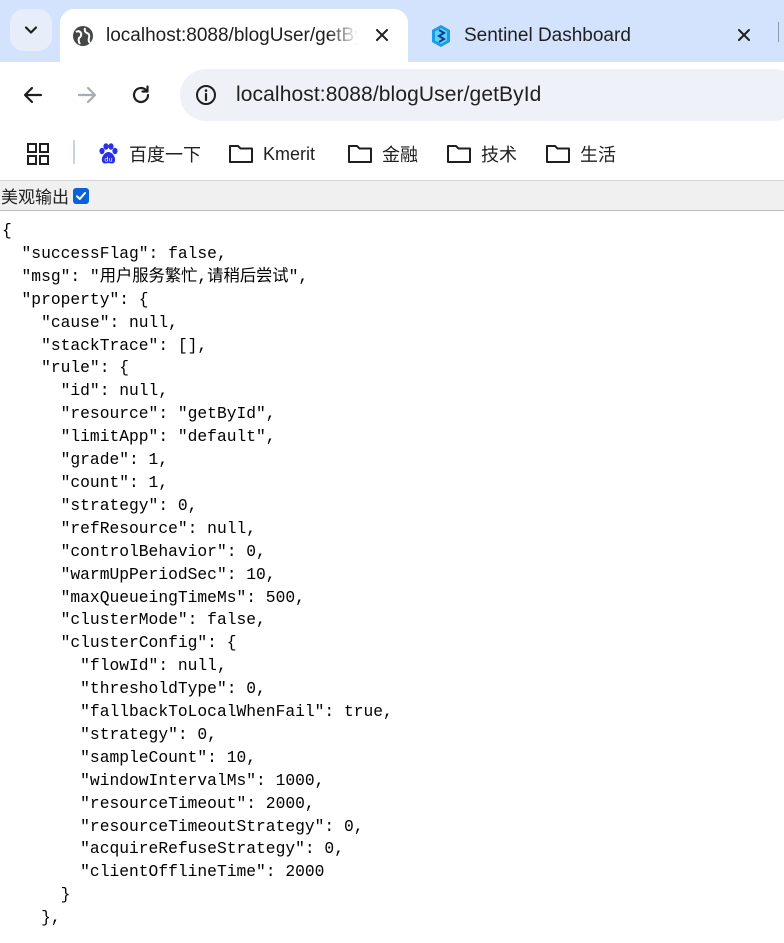 The width and height of the screenshot is (784, 943). I want to click on bookmark-label: 百度一下, so click(165, 155).